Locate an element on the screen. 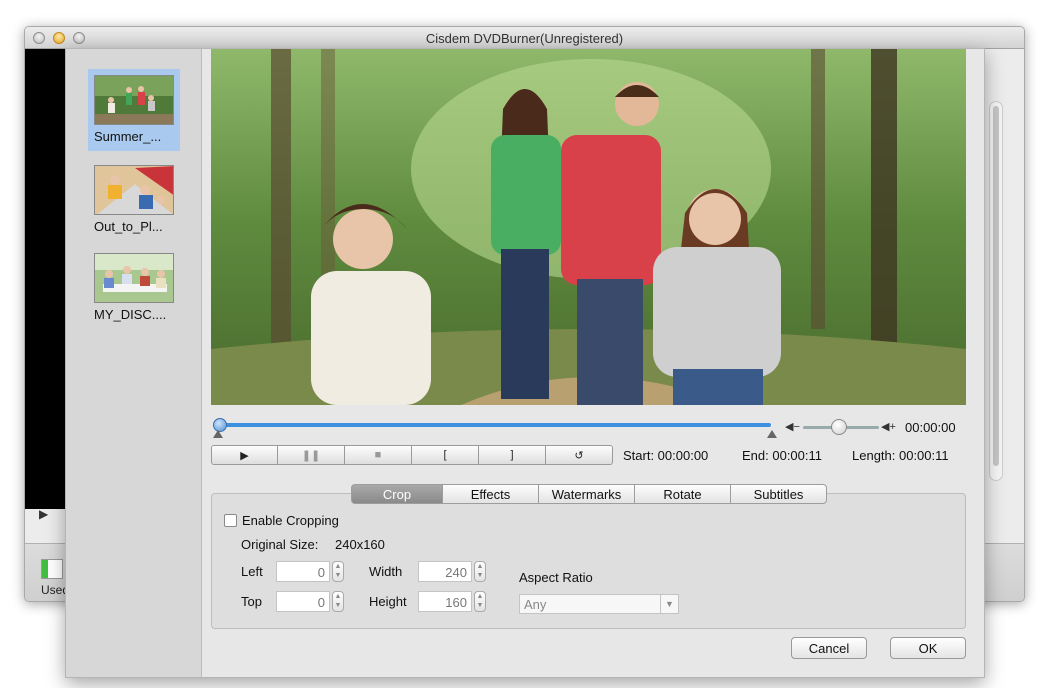 The height and width of the screenshot is (688, 1054). top-label: Top is located at coordinates (251, 601).